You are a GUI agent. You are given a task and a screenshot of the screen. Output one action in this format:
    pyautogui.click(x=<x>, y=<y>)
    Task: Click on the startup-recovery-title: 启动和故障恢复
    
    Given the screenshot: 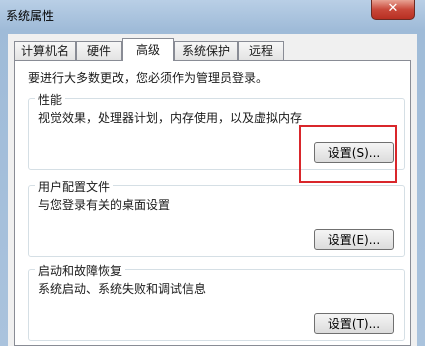 What is the action you would take?
    pyautogui.click(x=80, y=270)
    